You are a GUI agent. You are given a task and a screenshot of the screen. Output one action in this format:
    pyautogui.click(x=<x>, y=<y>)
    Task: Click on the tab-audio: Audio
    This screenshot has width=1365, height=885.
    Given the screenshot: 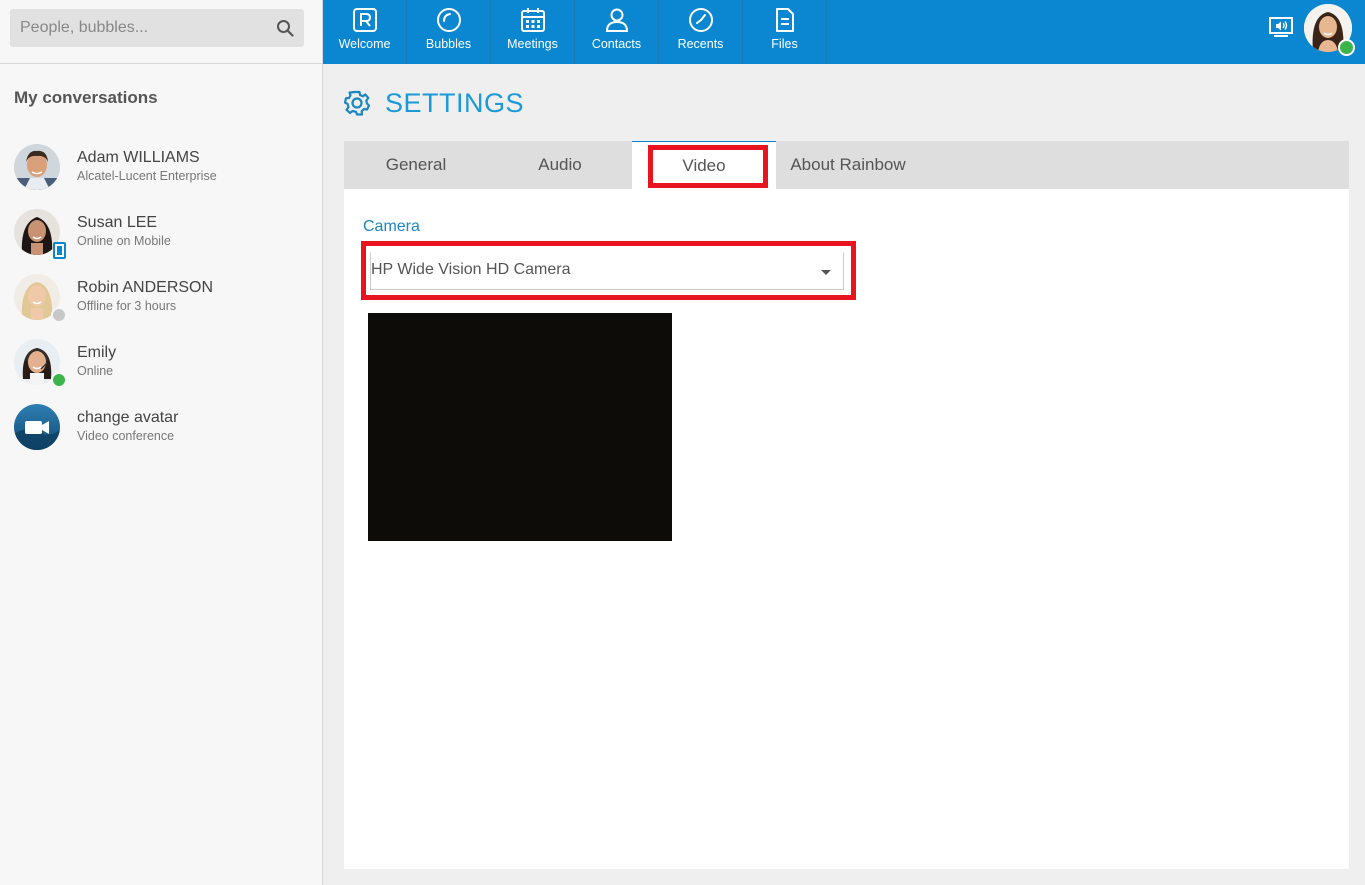 What is the action you would take?
    pyautogui.click(x=560, y=165)
    